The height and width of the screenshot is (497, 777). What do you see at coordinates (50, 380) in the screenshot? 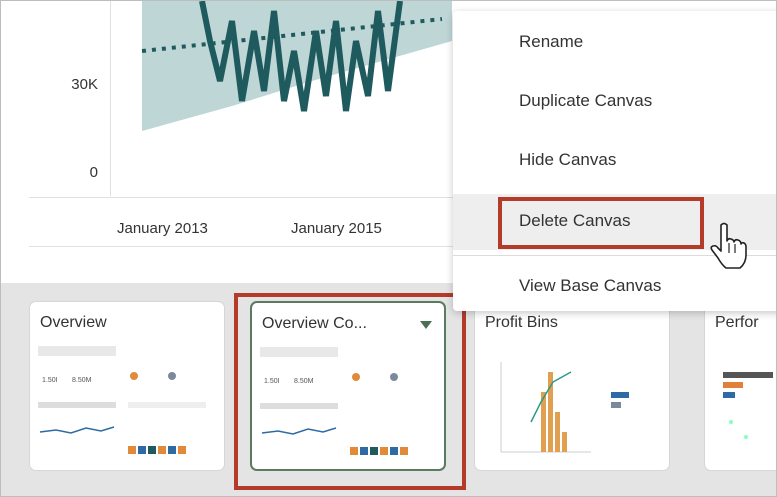
I see `kpi-value: 1.50I` at bounding box center [50, 380].